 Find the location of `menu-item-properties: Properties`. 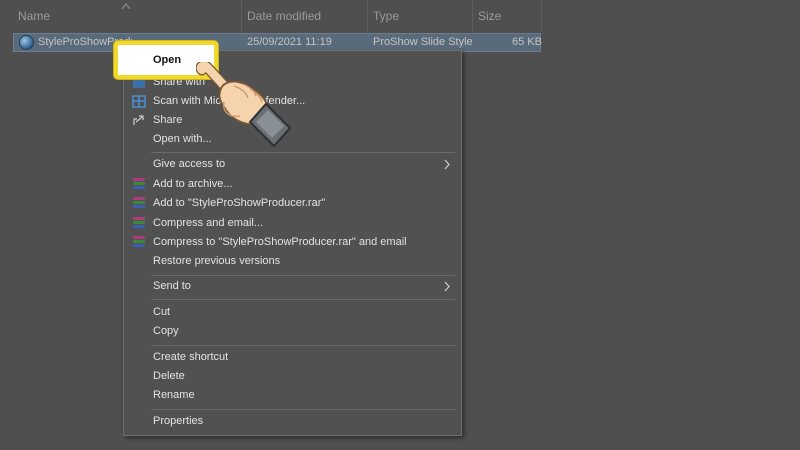

menu-item-properties: Properties is located at coordinates (292, 421).